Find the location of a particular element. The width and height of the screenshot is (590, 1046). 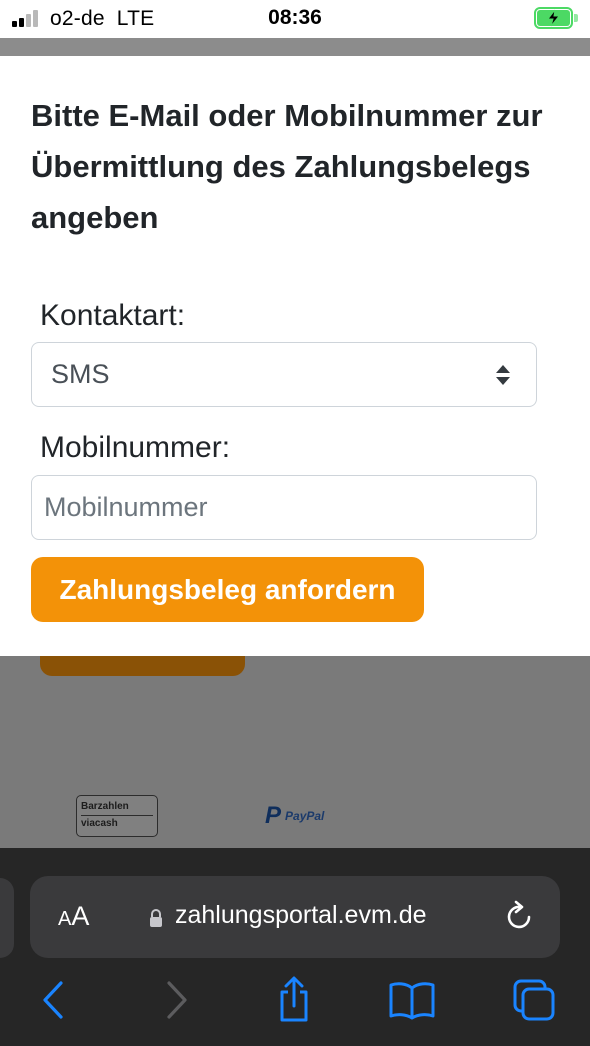

status-bar: o2-de LTE 08:36 is located at coordinates (295, 19).